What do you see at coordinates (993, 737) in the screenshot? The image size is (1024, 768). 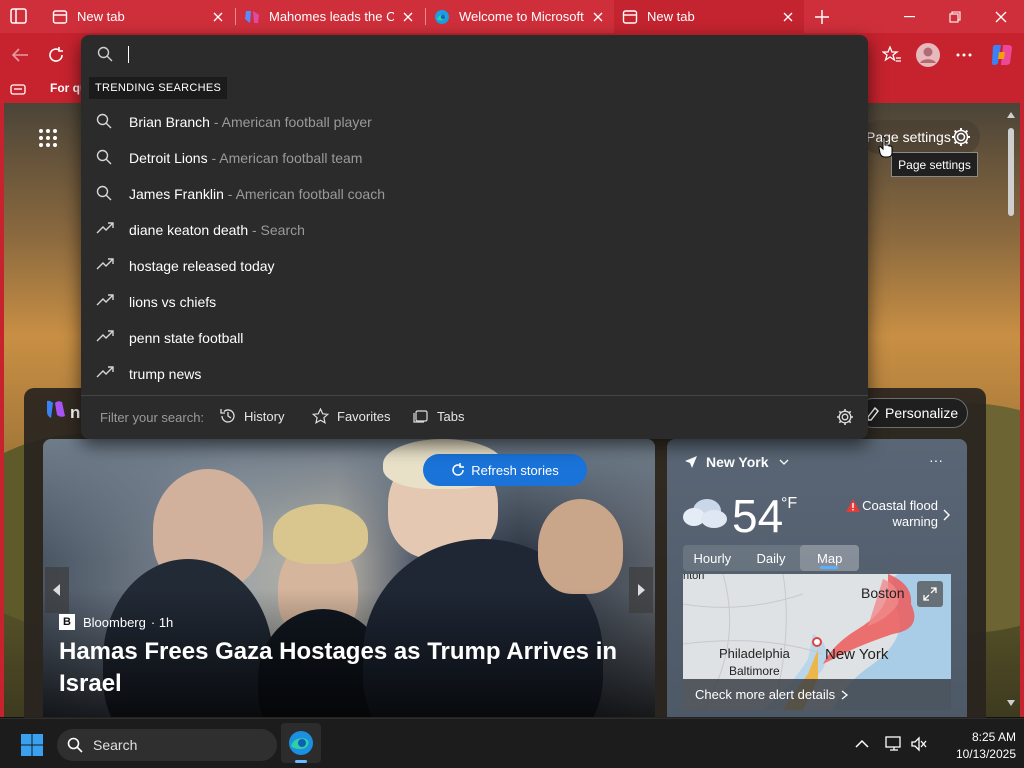 I see `clock-time: 8:25 AM` at bounding box center [993, 737].